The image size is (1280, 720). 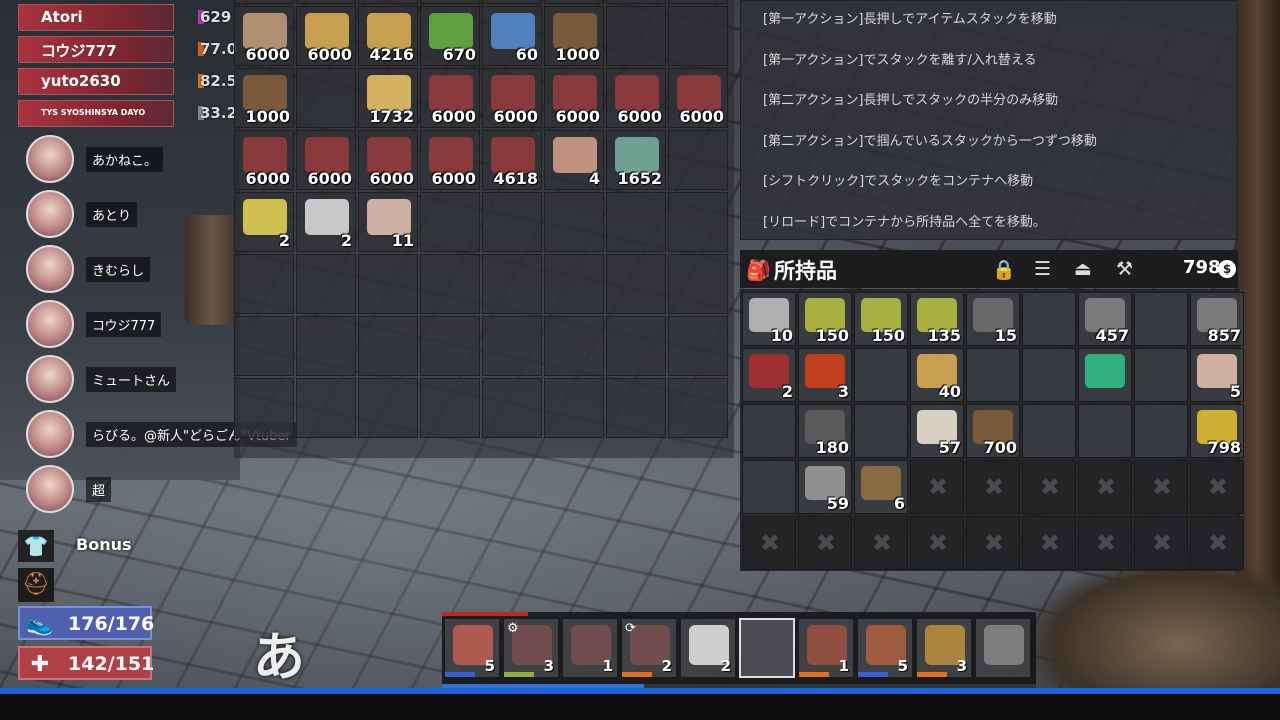 I want to click on backpack-slot: 700, so click(x=993, y=431).